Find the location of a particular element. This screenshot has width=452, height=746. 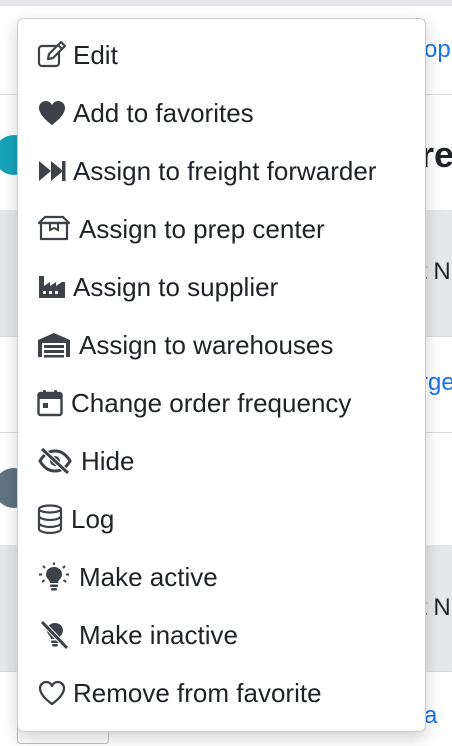

menu-item-change-order-frequency: Change order frequency is located at coordinates (221, 403).